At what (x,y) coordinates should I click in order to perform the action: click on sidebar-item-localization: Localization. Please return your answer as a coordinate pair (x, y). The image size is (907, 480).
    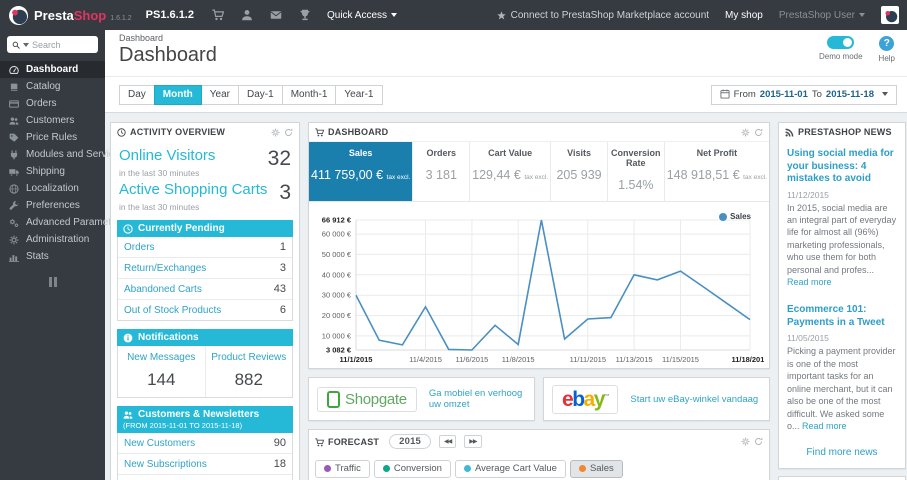
    Looking at the image, I should click on (52, 188).